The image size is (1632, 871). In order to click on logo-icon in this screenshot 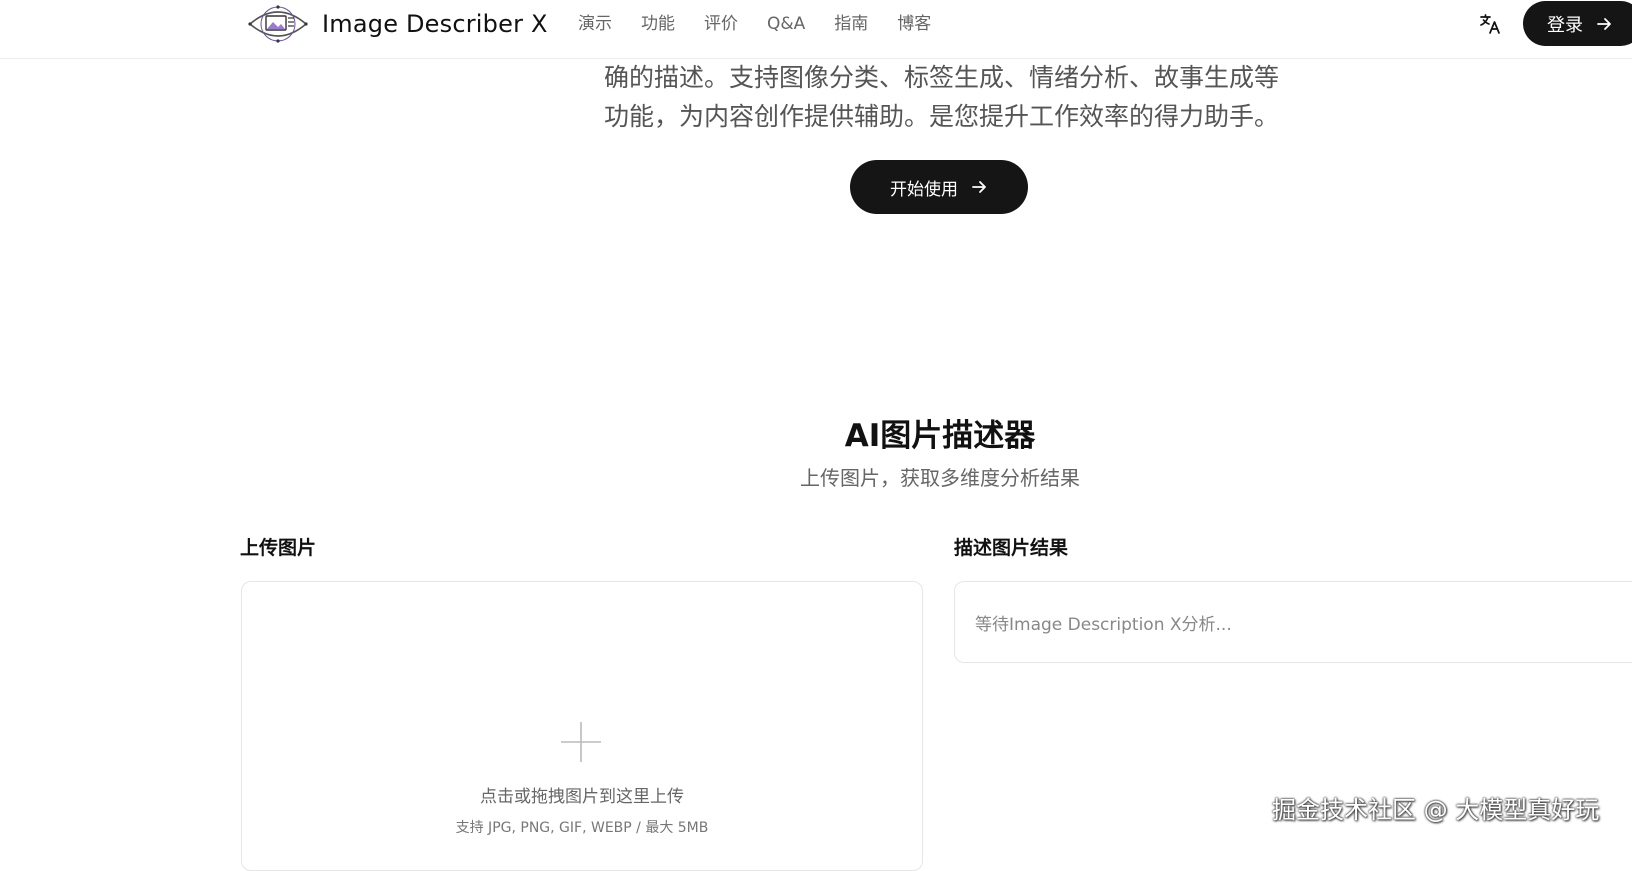, I will do `click(278, 24)`.